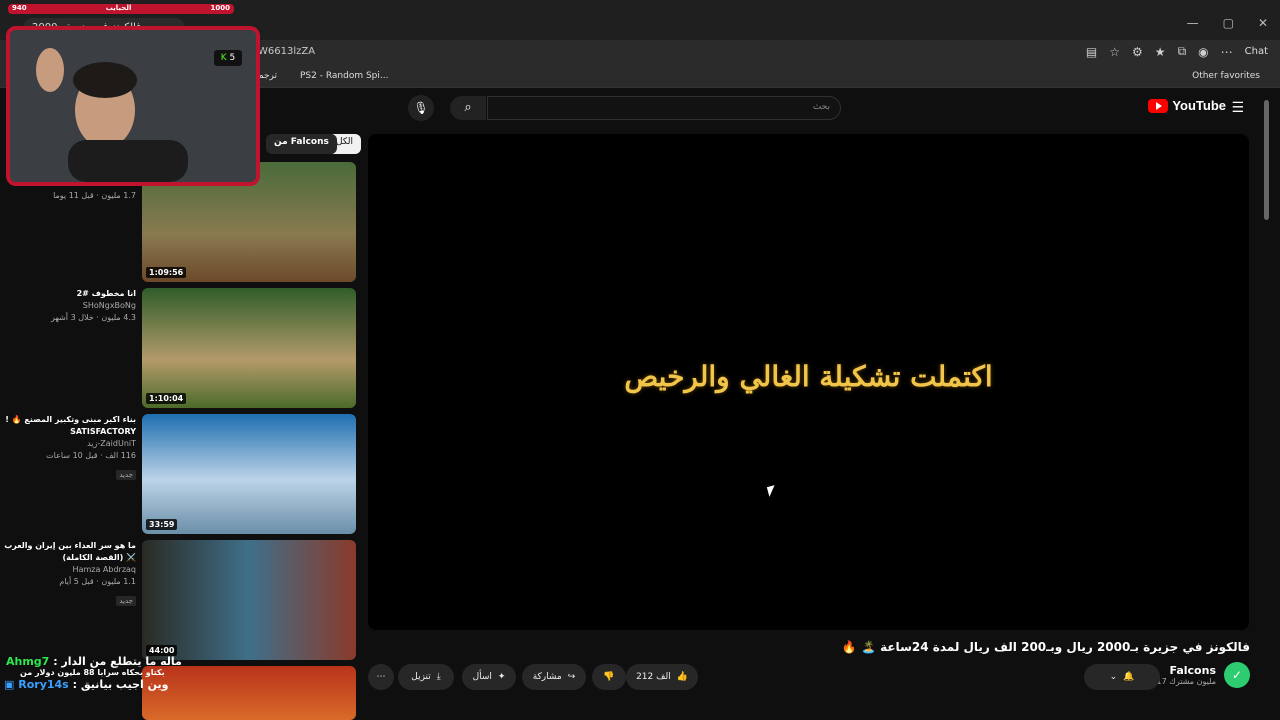 The height and width of the screenshot is (720, 1280). I want to click on url-text: W6613lzZA, so click(286, 51).